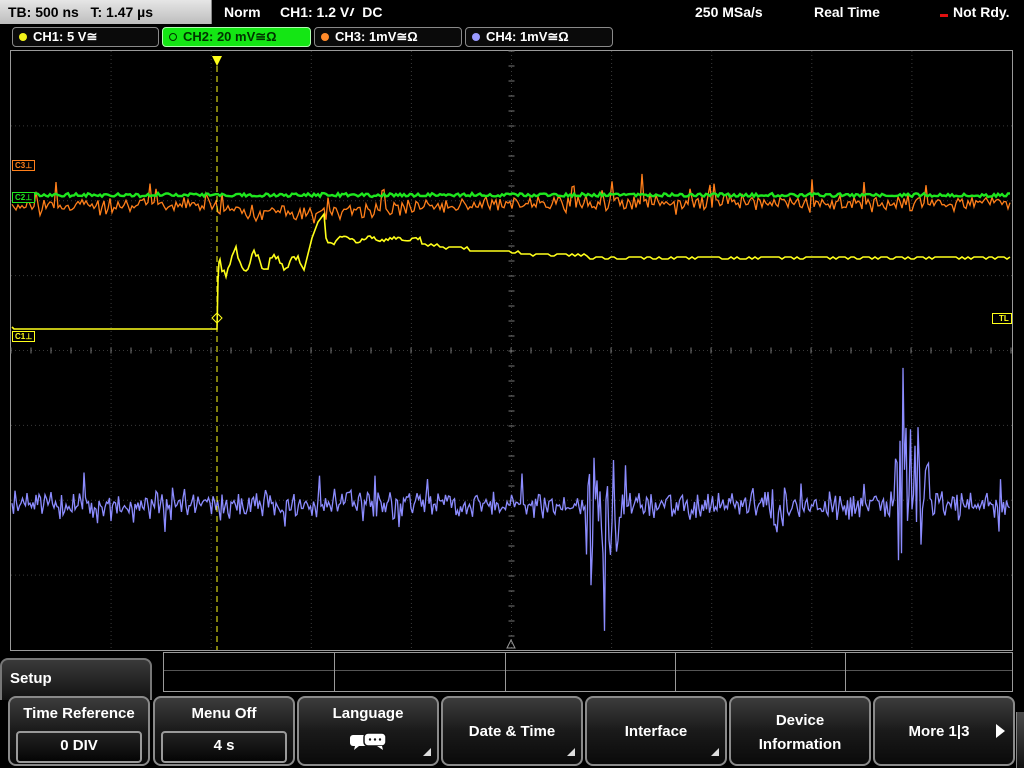 This screenshot has width=1024, height=768. Describe the element at coordinates (1020, 740) in the screenshot. I see `menu-scroll-strip` at that location.